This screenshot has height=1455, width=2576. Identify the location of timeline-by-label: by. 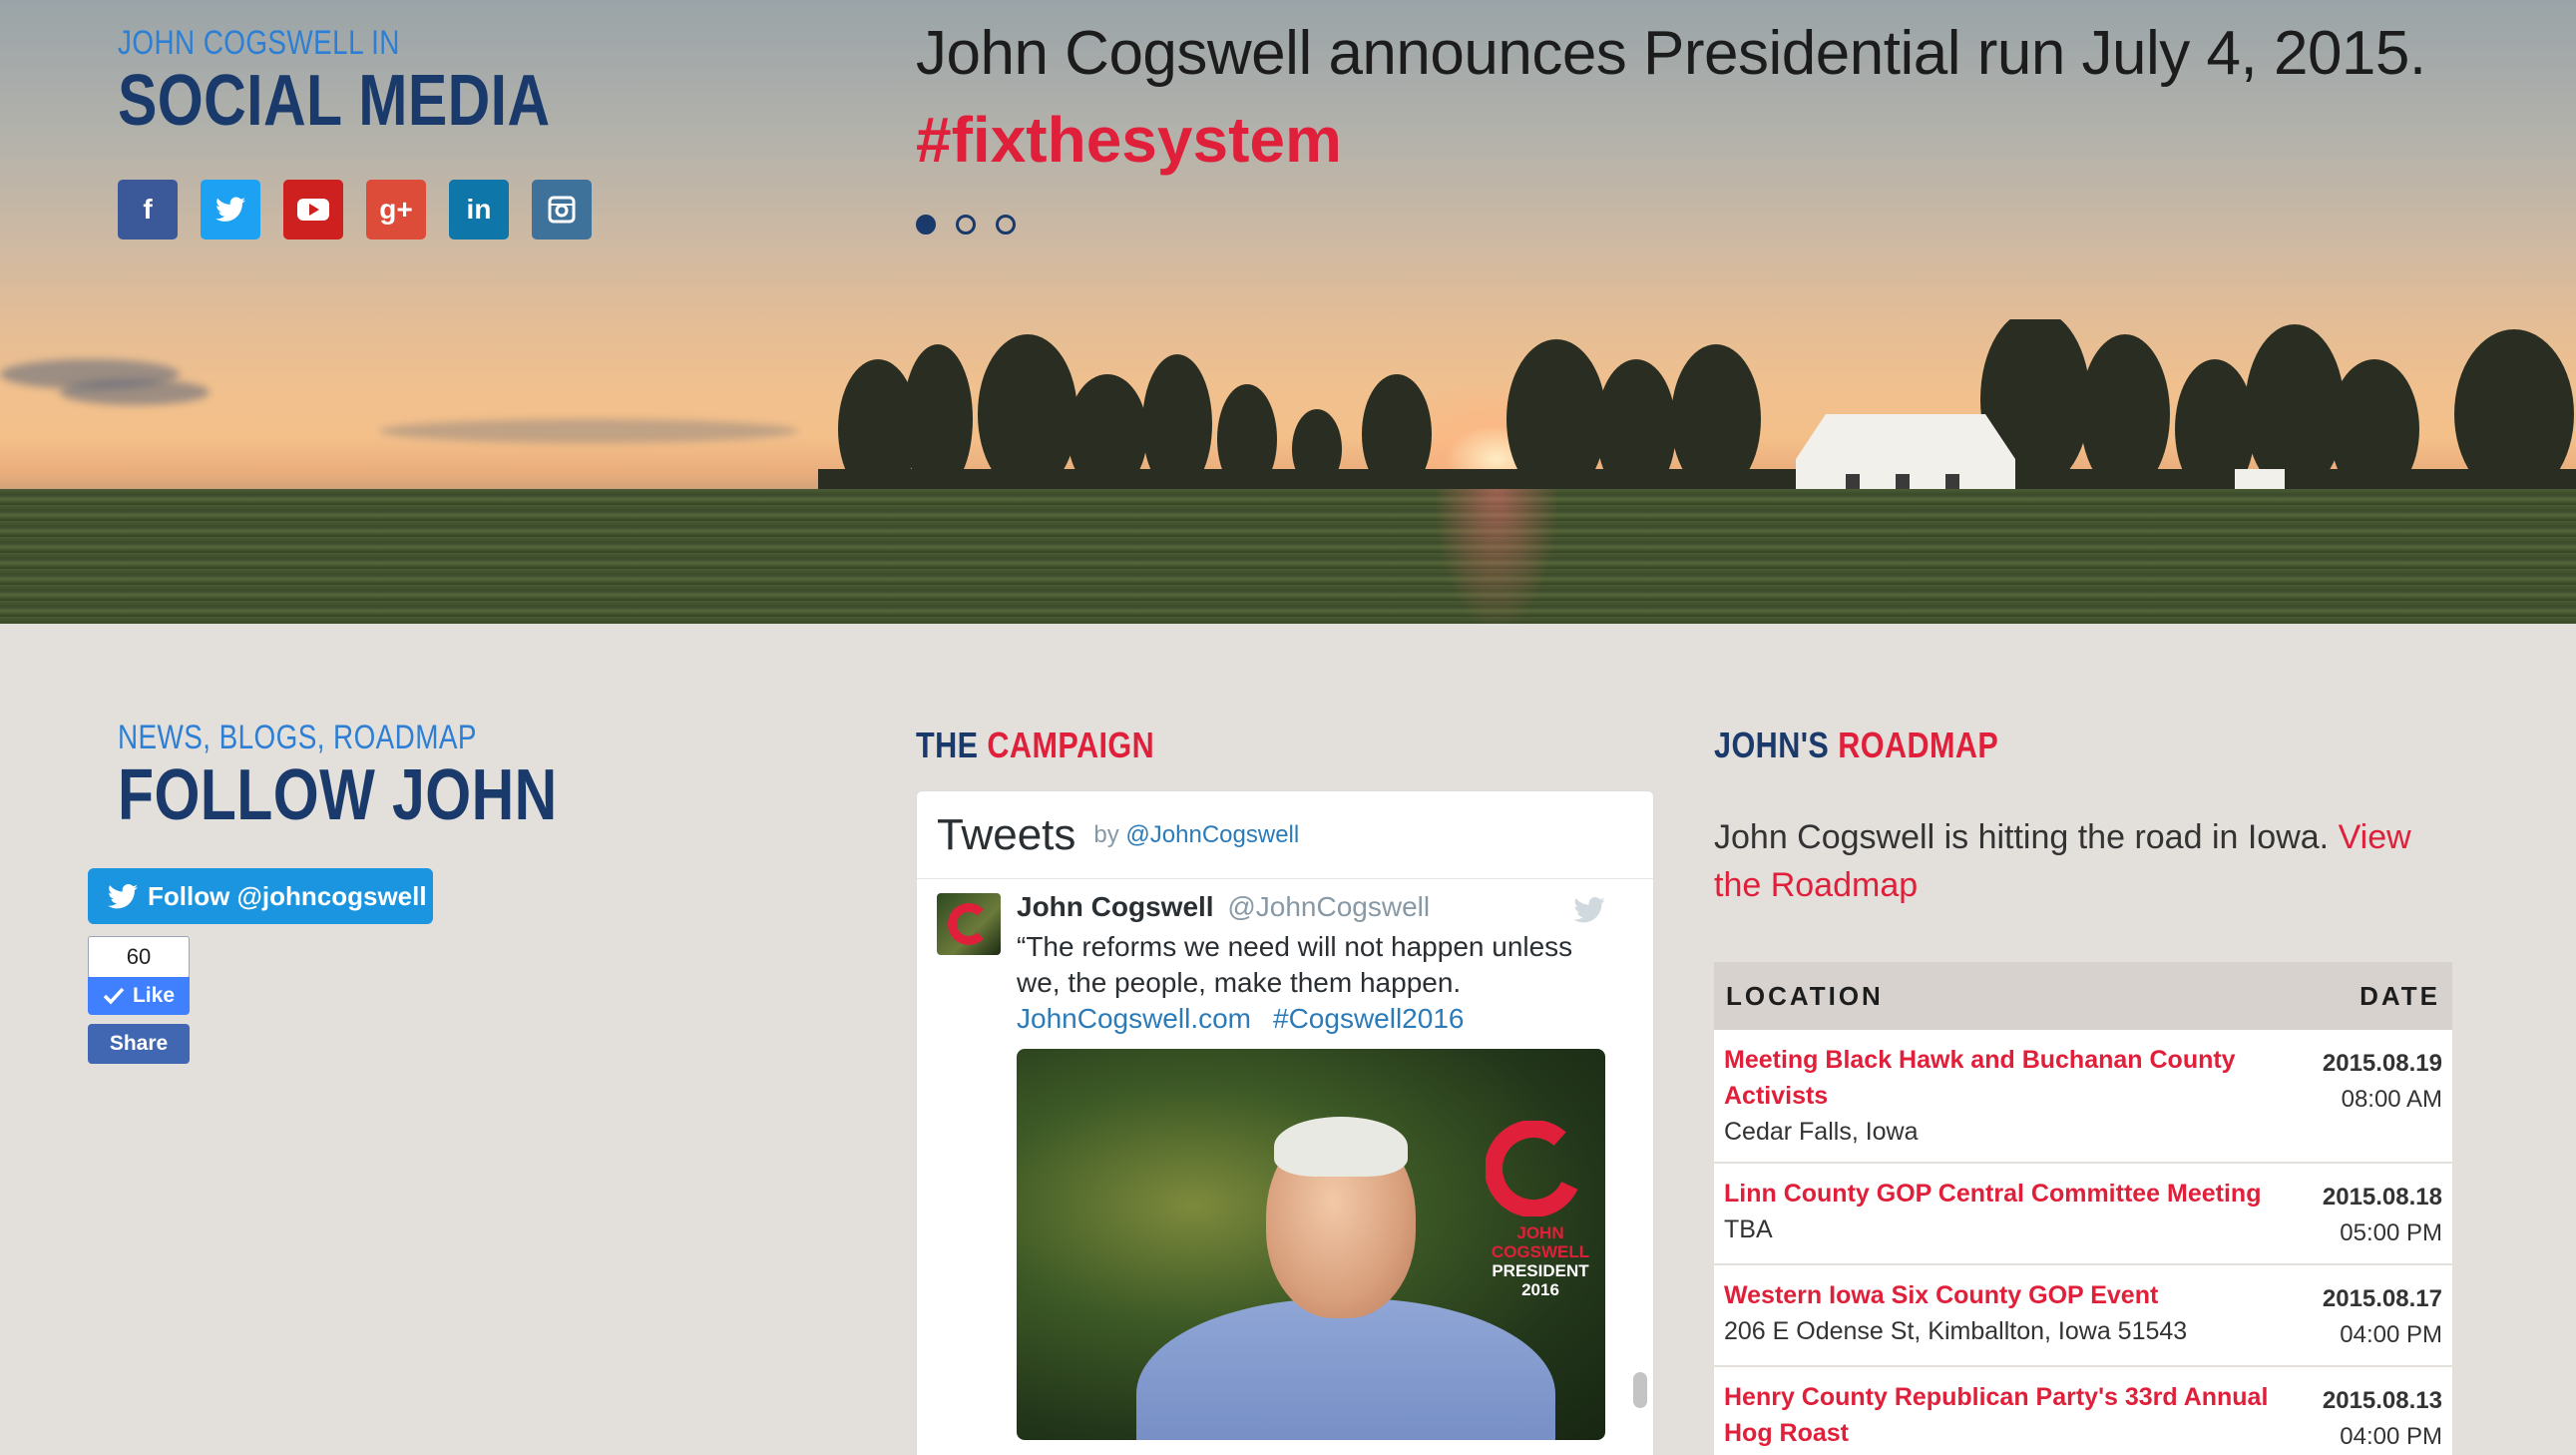
(1106, 834).